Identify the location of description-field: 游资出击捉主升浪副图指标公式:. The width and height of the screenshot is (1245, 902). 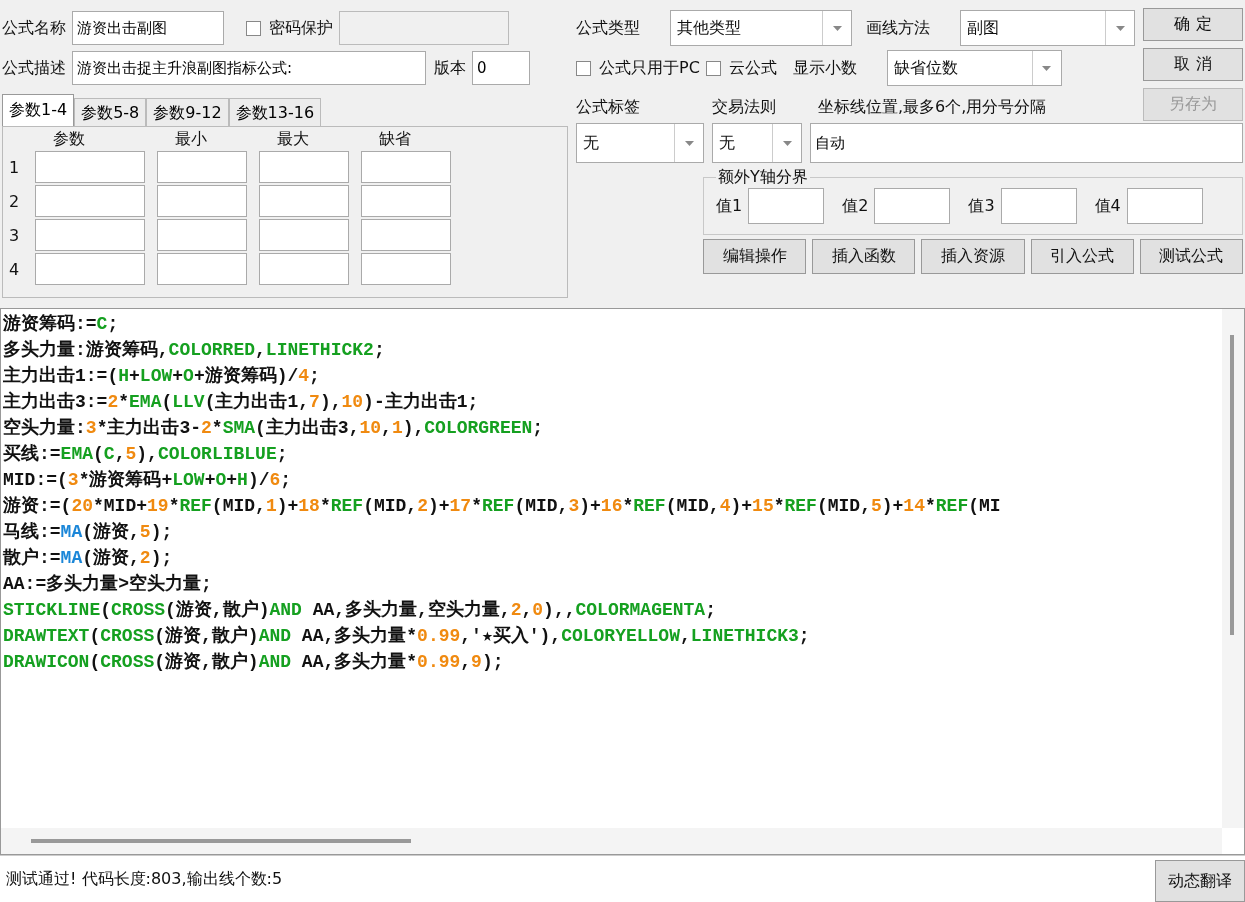
(249, 68).